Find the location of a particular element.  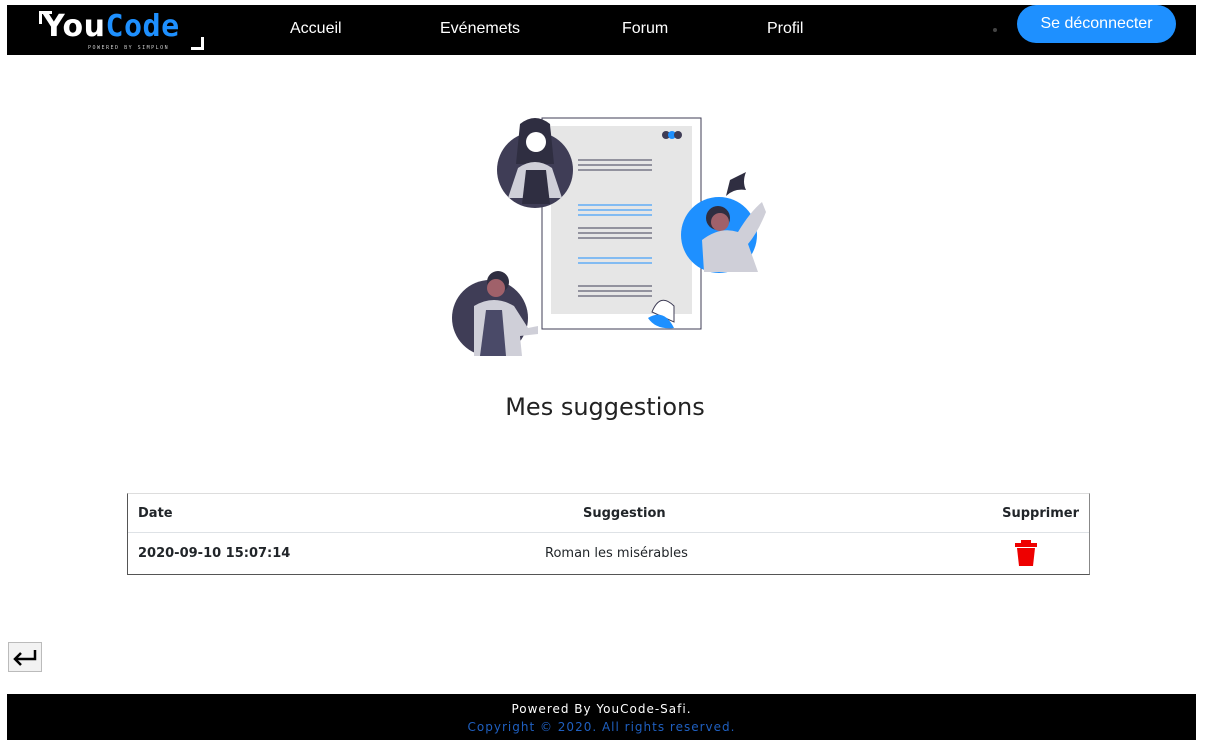

logout-button: Se déconnecter is located at coordinates (1096, 24).